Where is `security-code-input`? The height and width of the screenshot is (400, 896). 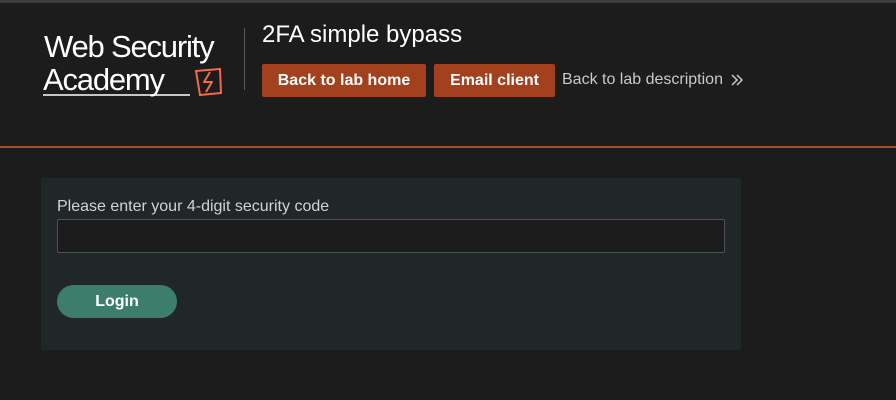
security-code-input is located at coordinates (391, 236).